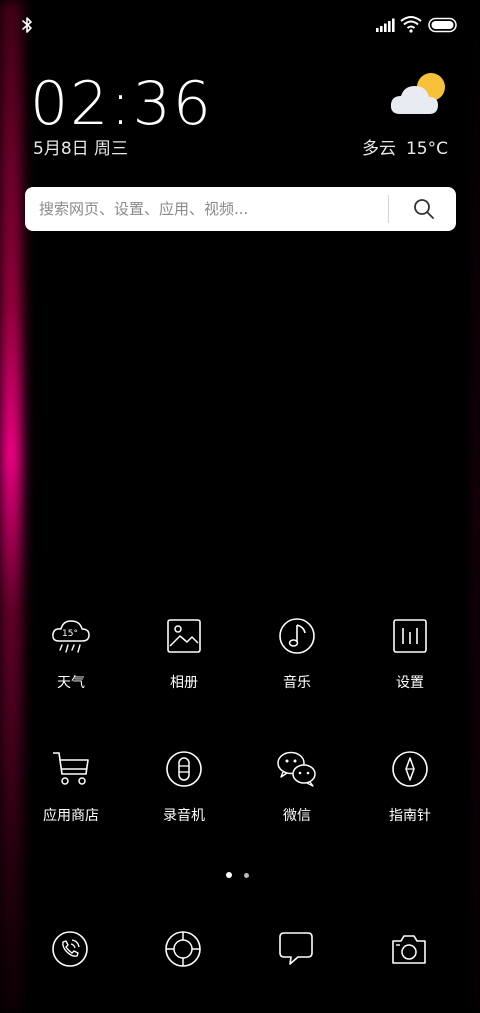 The image size is (480, 1013). What do you see at coordinates (184, 636) in the screenshot?
I see `gallery-icon` at bounding box center [184, 636].